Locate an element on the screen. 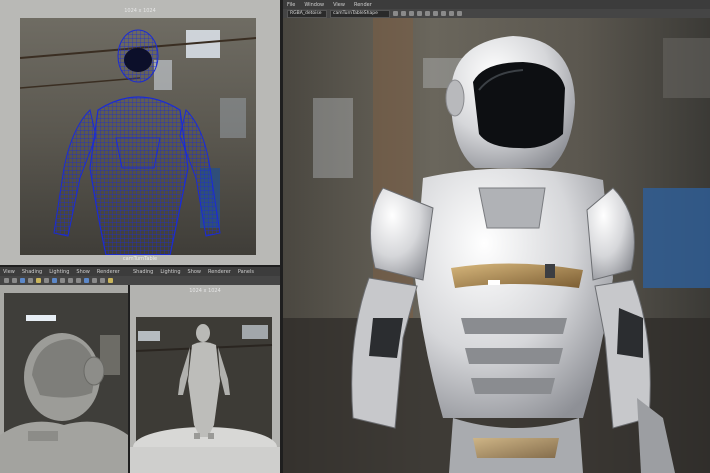 The width and height of the screenshot is (710, 473). color-icon is located at coordinates (427, 13).